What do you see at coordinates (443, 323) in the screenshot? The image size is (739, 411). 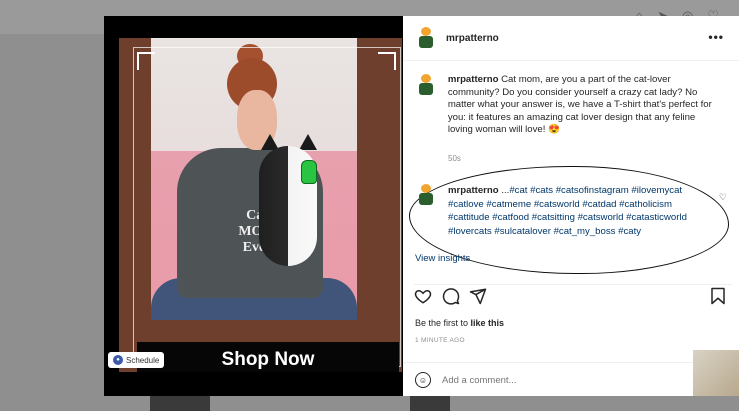 I see `likes-prefix: Be the first to` at bounding box center [443, 323].